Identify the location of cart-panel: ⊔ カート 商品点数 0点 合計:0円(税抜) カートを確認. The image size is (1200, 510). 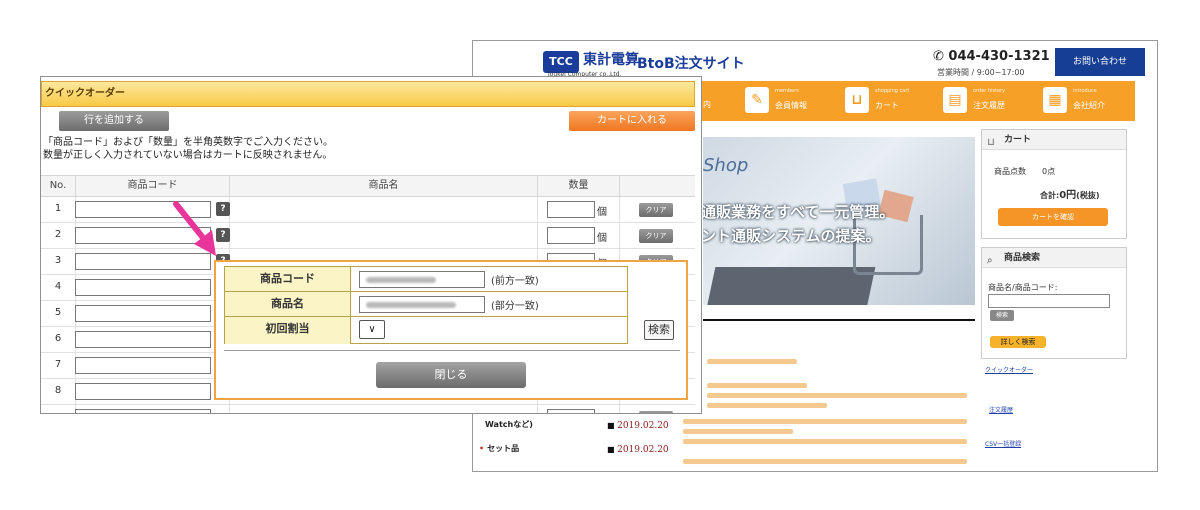
(1054, 184).